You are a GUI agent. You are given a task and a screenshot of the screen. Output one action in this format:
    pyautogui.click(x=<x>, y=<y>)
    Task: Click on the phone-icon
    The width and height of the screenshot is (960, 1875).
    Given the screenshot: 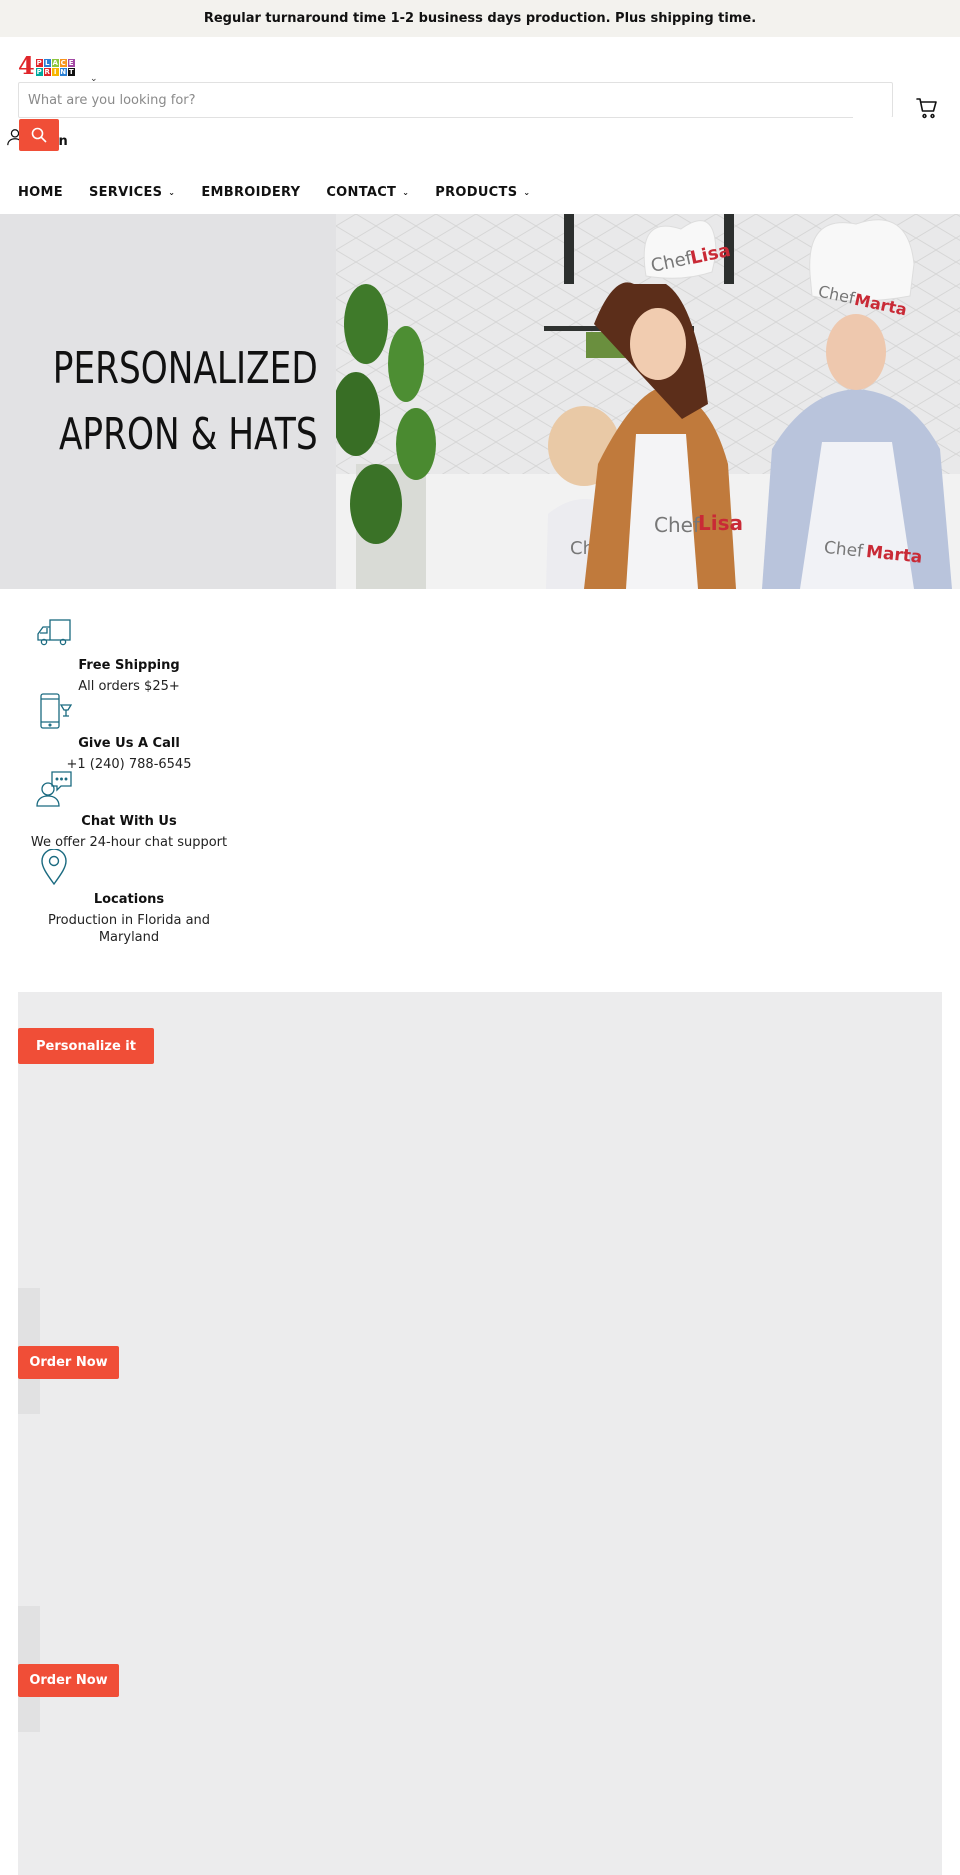 What is the action you would take?
    pyautogui.click(x=56, y=711)
    